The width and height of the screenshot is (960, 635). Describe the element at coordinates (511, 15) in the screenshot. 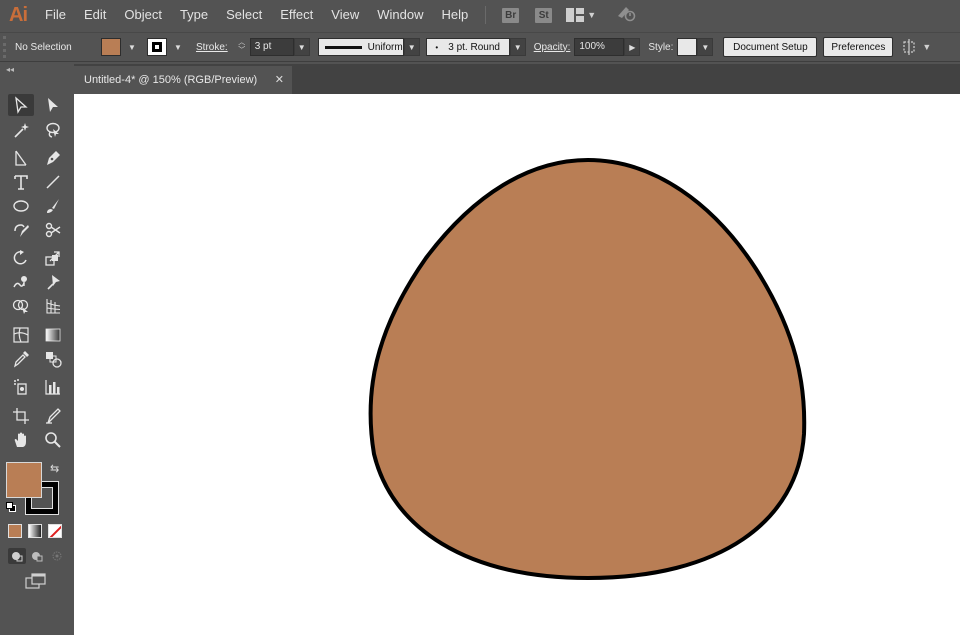

I see `bridge-icon: Br` at that location.